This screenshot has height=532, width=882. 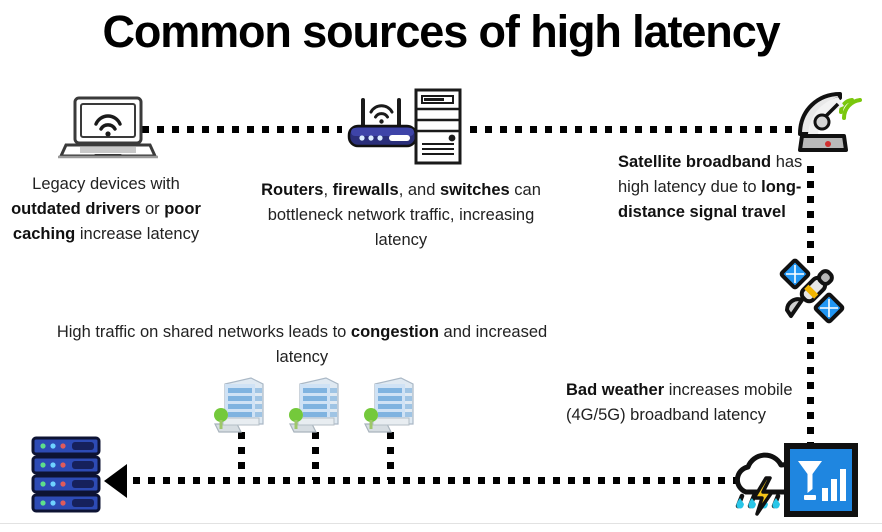 What do you see at coordinates (441, 31) in the screenshot?
I see `page-title: Common sources of high latency` at bounding box center [441, 31].